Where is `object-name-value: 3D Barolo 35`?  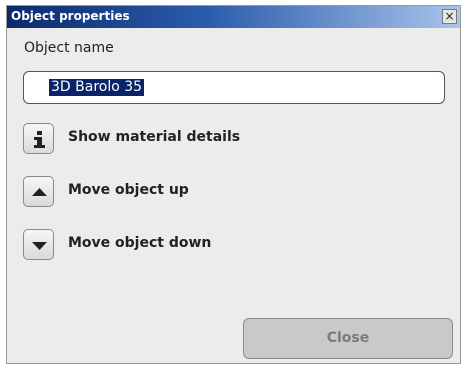
object-name-value: 3D Barolo 35 is located at coordinates (97, 87).